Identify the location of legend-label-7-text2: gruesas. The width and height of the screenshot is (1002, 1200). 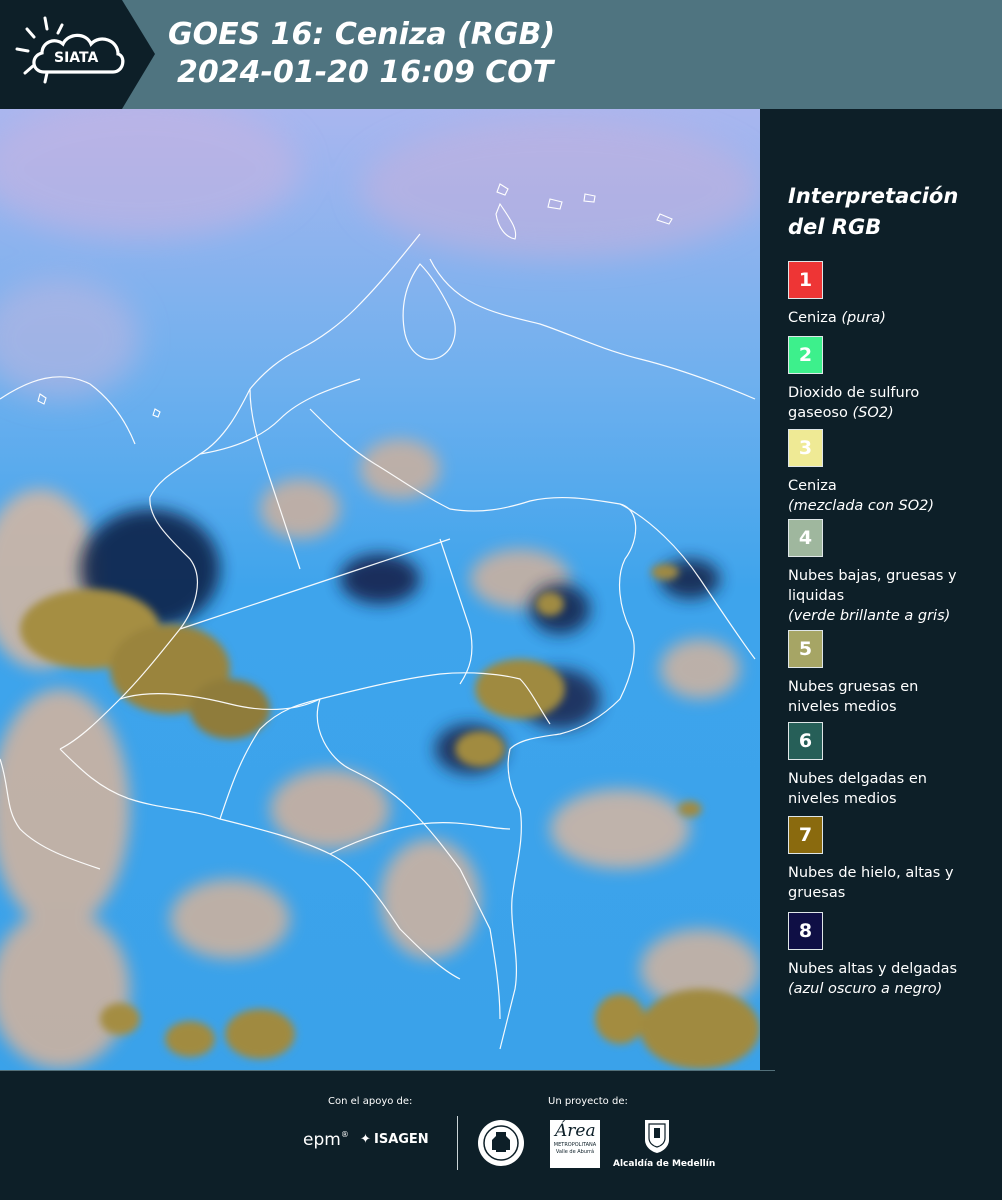
(817, 893).